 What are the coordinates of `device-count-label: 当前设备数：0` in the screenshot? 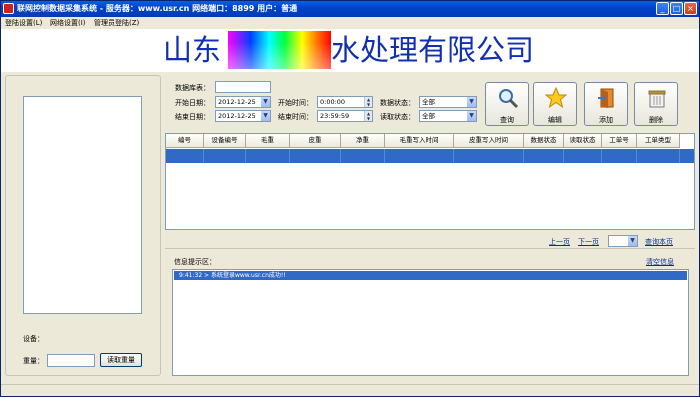 It's located at (38, 14).